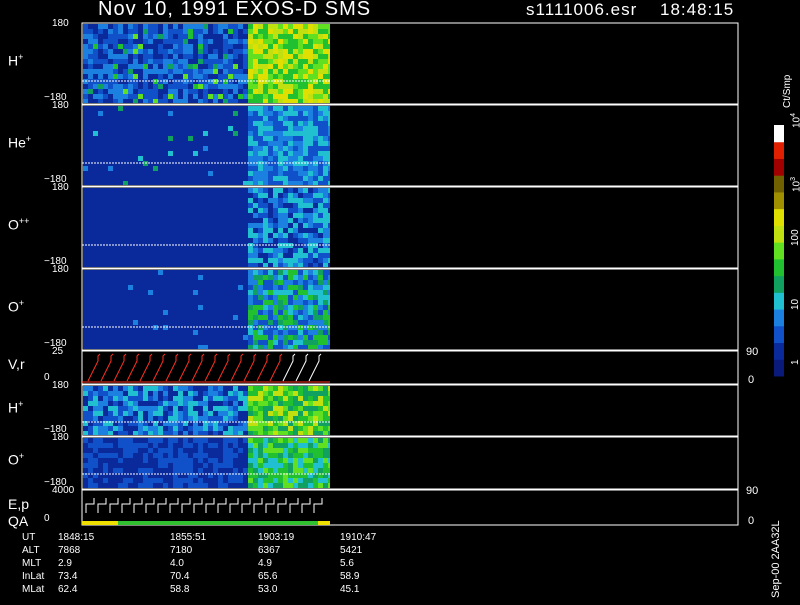 The width and height of the screenshot is (800, 605). Describe the element at coordinates (13, 306) in the screenshot. I see `panel-label-text: O` at that location.